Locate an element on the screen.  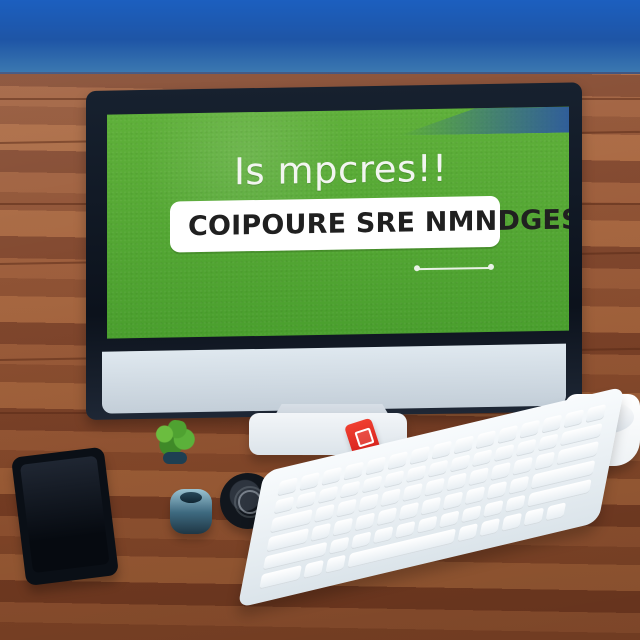
smartphone is located at coordinates (65, 516).